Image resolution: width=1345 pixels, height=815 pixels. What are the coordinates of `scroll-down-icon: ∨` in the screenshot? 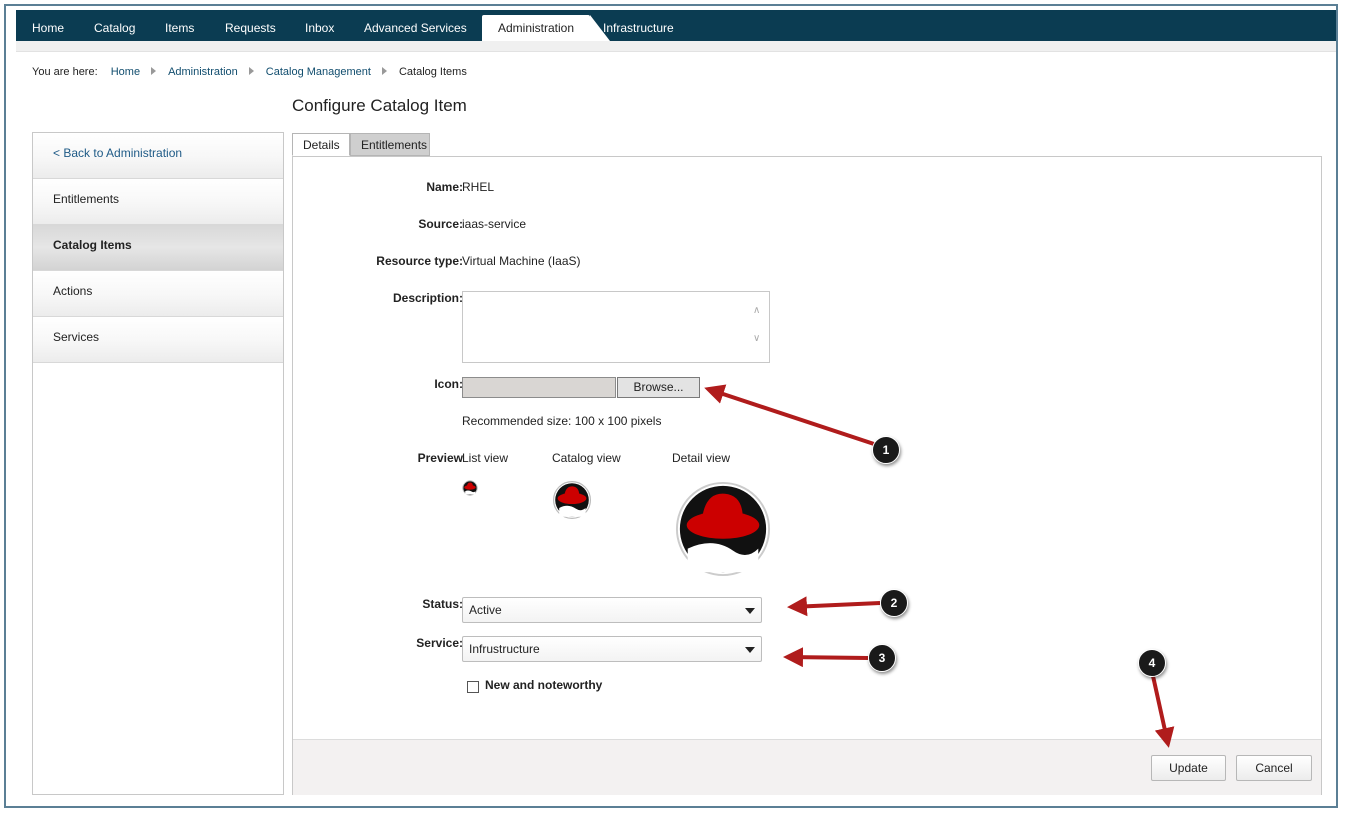 It's located at (756, 338).